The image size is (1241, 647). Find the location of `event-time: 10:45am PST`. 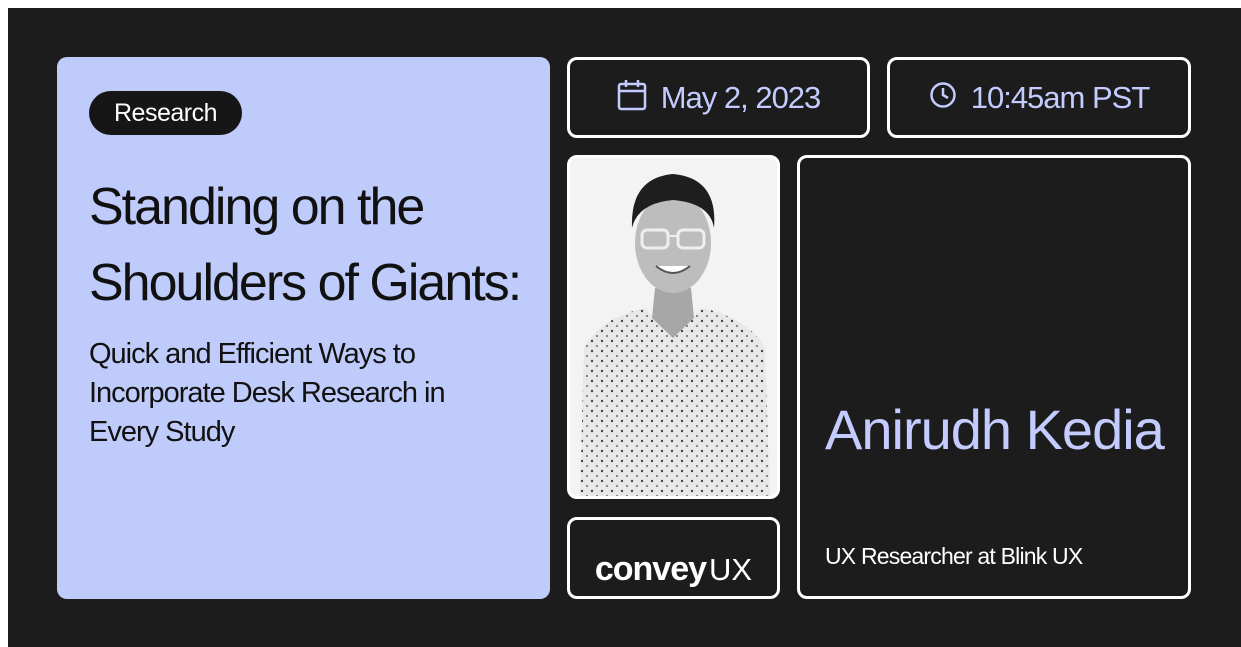

event-time: 10:45am PST is located at coordinates (1060, 97).